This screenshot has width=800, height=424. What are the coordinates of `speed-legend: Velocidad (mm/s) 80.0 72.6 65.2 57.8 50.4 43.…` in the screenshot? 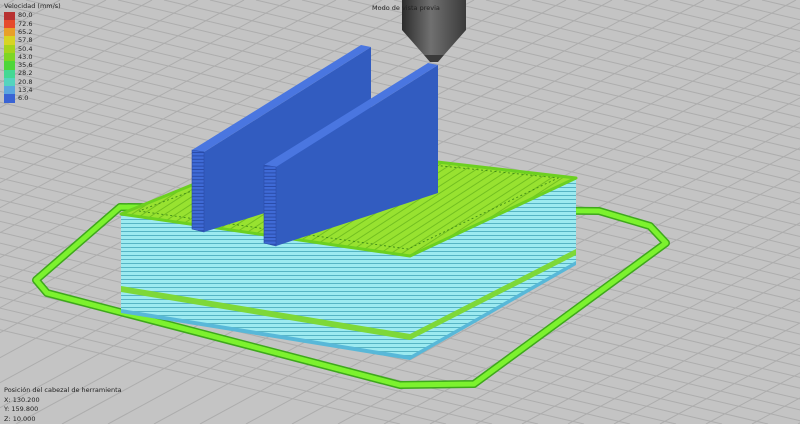 It's located at (32, 53).